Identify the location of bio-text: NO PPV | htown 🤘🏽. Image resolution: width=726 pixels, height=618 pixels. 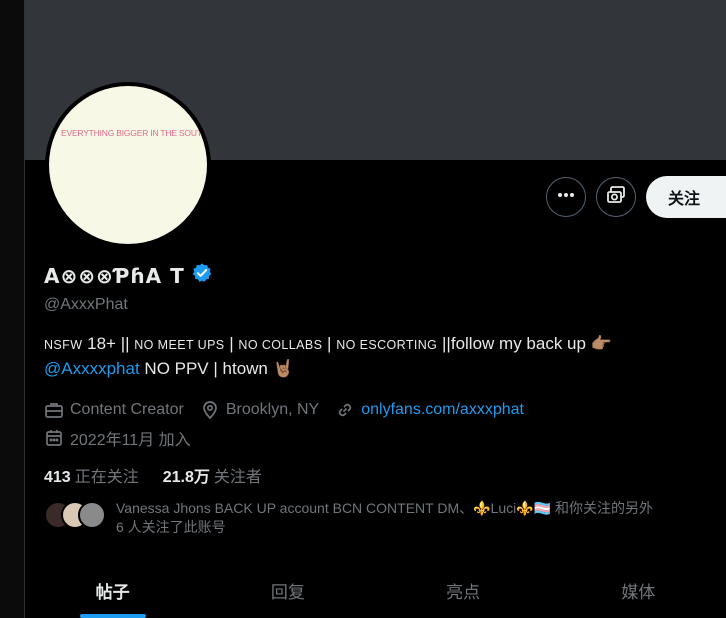
(216, 368).